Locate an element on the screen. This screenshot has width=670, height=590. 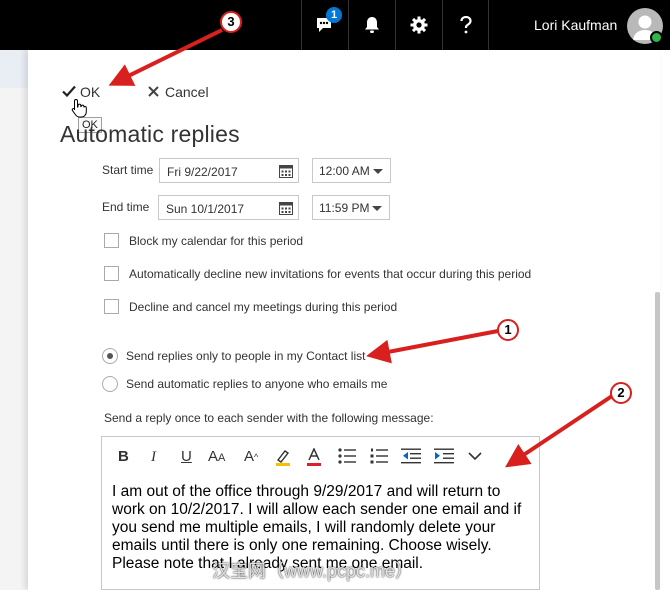
contacts-only-radio is located at coordinates (110, 356).